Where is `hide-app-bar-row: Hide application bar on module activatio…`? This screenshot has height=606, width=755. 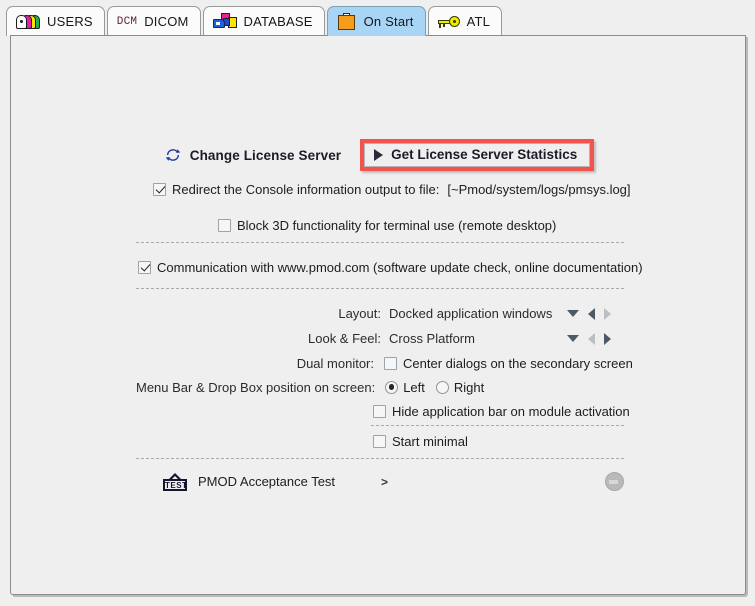
hide-app-bar-row: Hide application bar on module activatio… is located at coordinates (501, 411).